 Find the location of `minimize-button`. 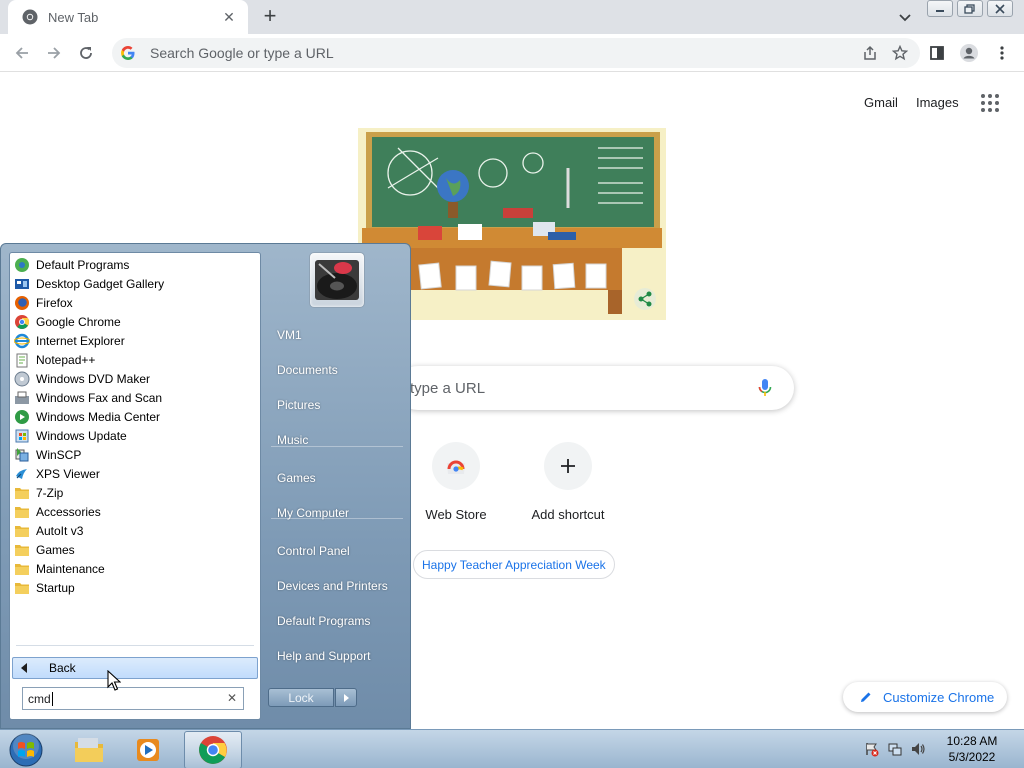

minimize-button is located at coordinates (940, 8).